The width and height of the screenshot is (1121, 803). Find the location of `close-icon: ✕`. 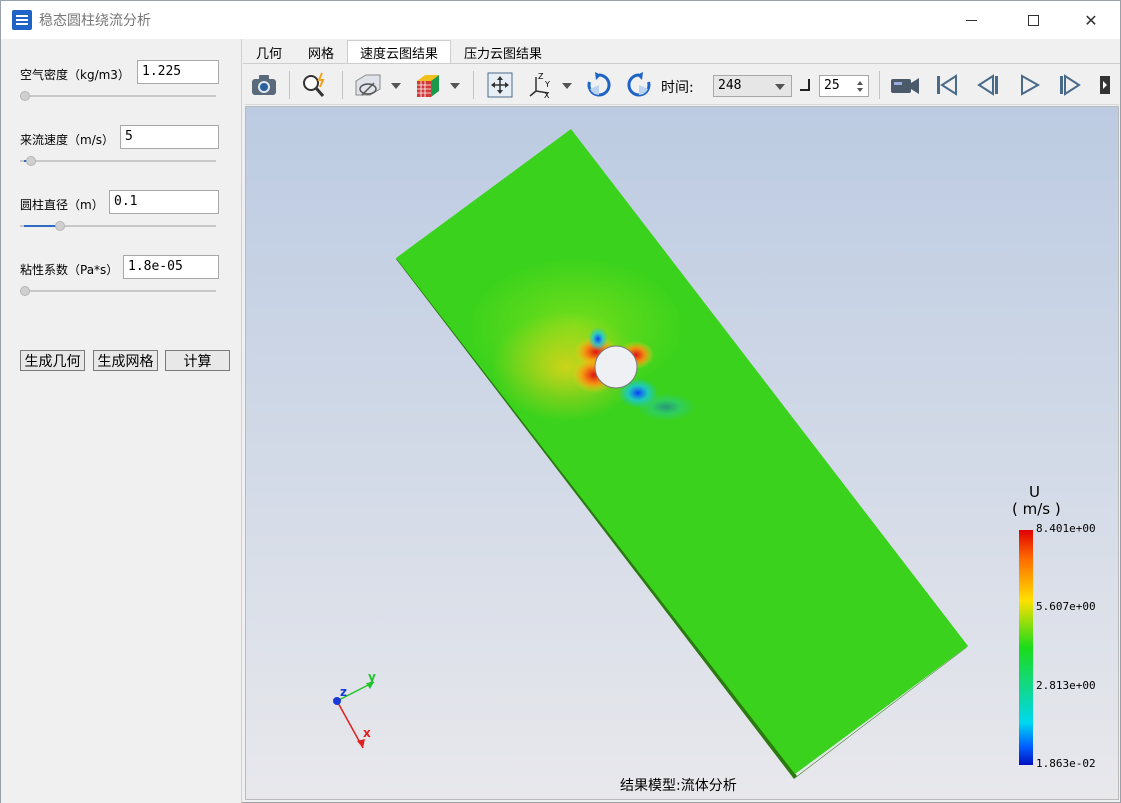

close-icon: ✕ is located at coordinates (1091, 20).